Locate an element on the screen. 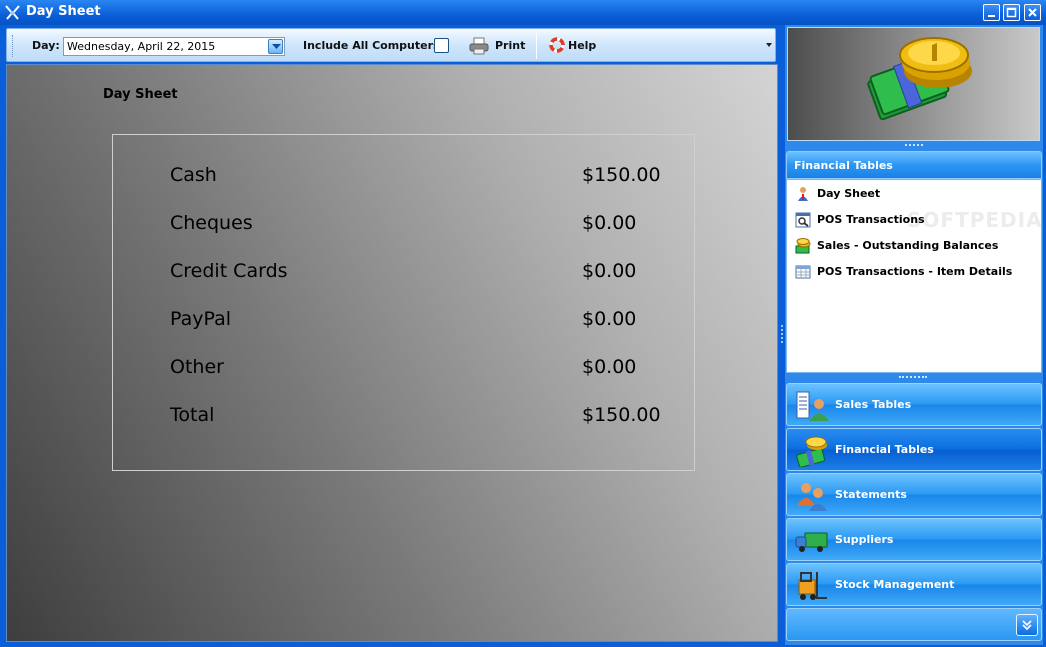 This screenshot has height=647, width=1046. configure-buttons-button is located at coordinates (1027, 625).